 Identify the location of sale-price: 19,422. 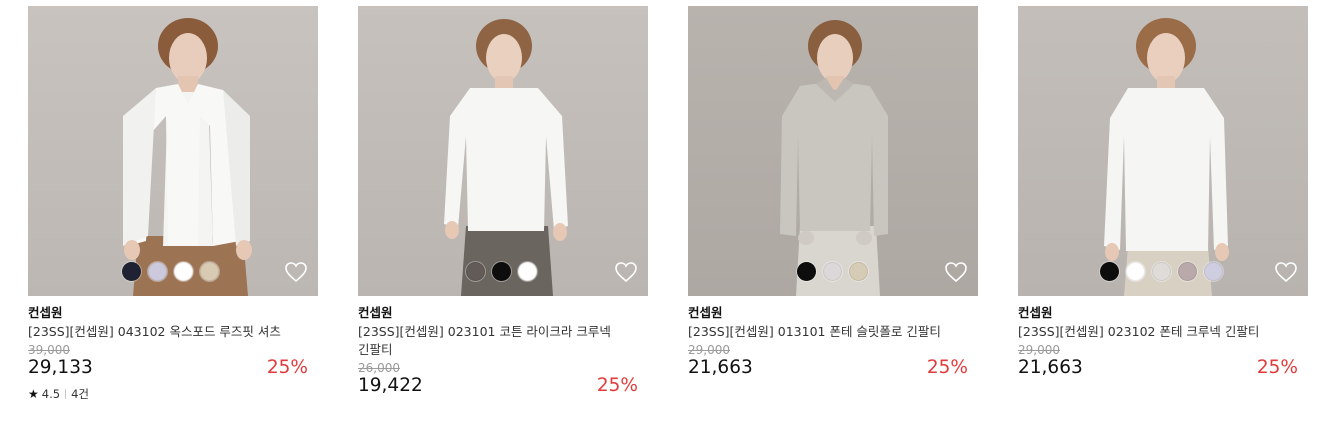
(390, 385).